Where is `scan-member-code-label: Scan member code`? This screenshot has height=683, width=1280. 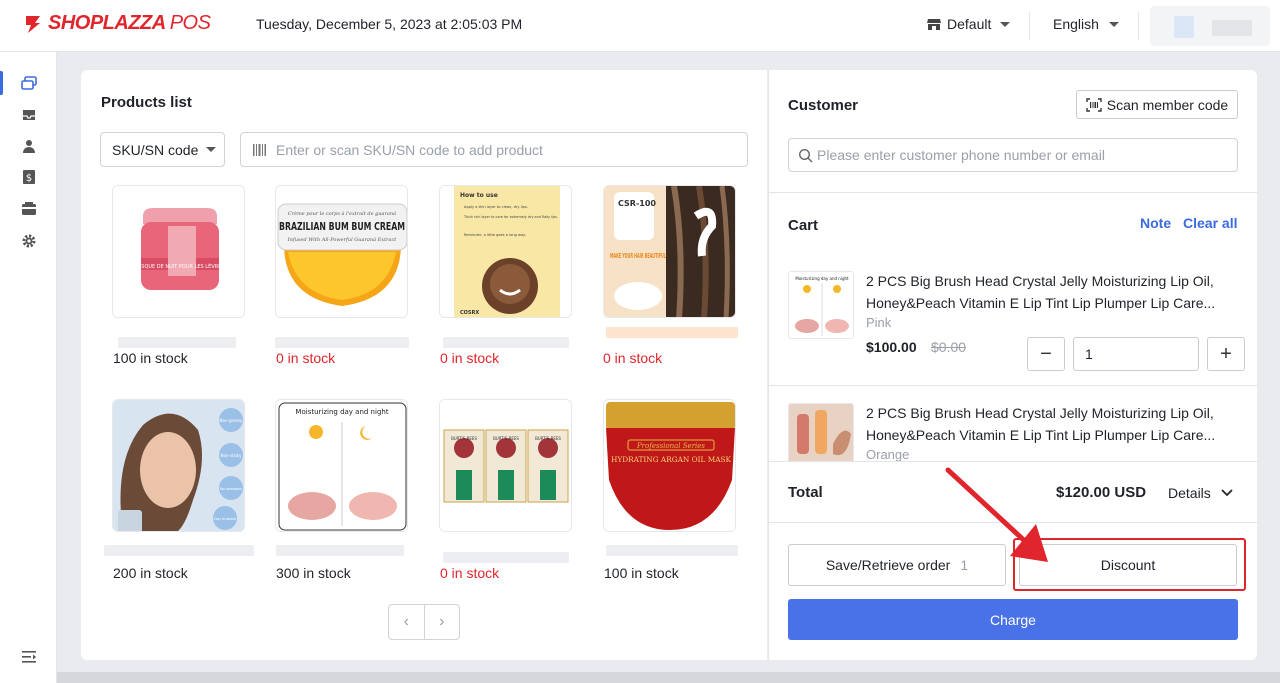 scan-member-code-label: Scan member code is located at coordinates (1167, 104).